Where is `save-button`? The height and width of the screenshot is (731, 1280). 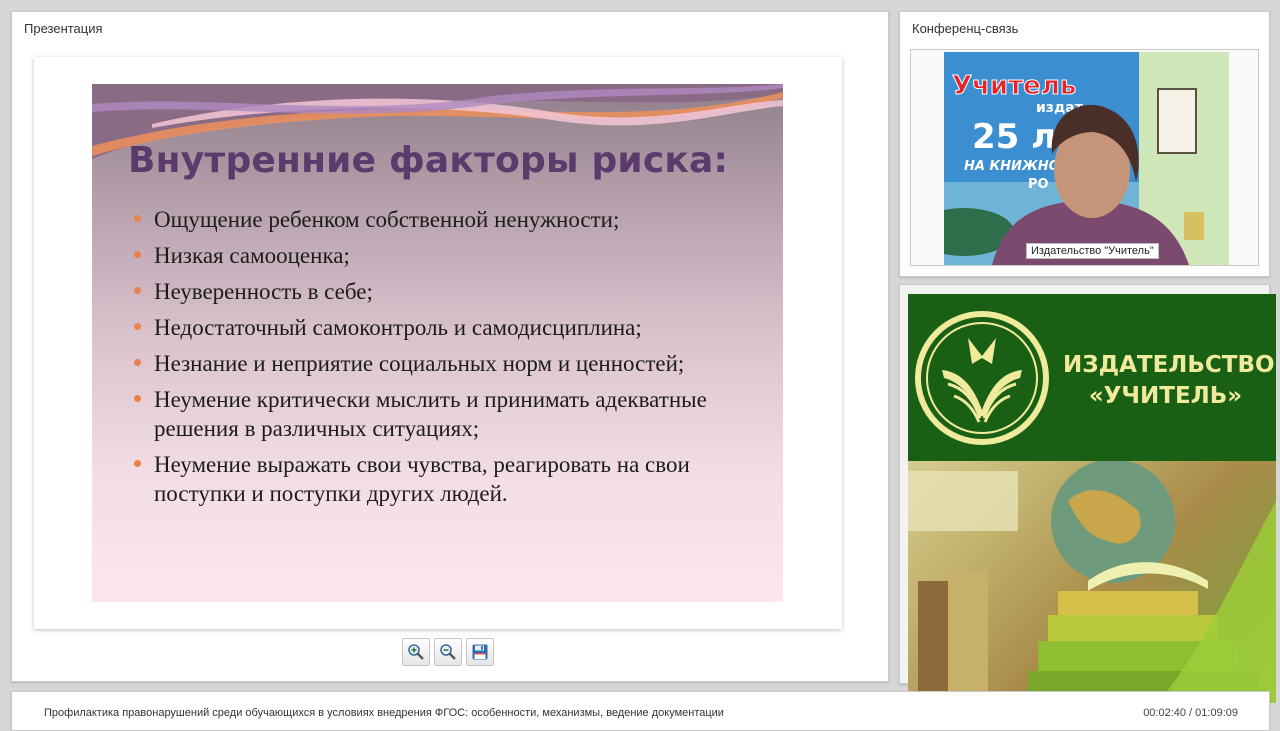
save-button is located at coordinates (480, 652).